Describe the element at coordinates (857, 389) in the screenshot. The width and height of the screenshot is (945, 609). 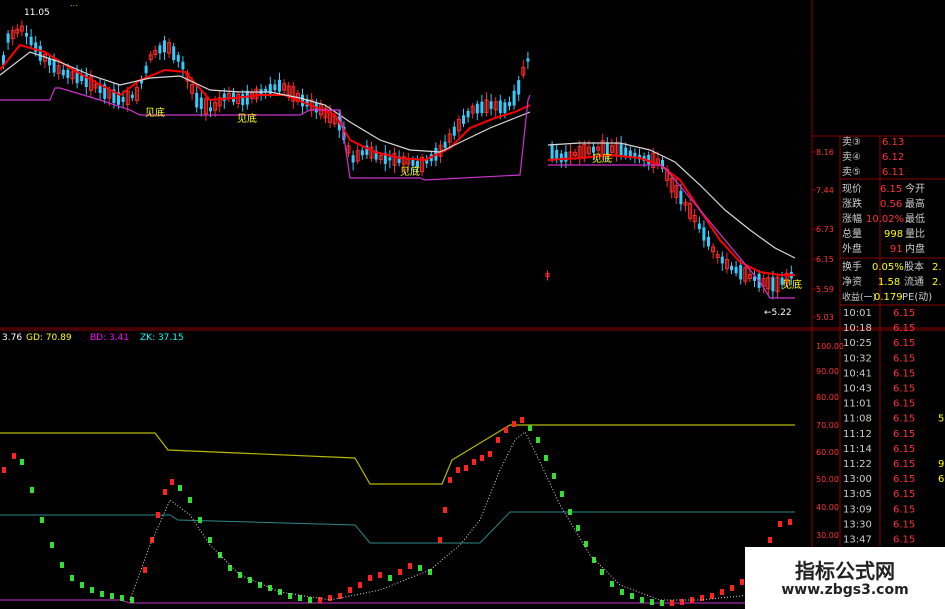
I see `tick-time: 10:43` at that location.